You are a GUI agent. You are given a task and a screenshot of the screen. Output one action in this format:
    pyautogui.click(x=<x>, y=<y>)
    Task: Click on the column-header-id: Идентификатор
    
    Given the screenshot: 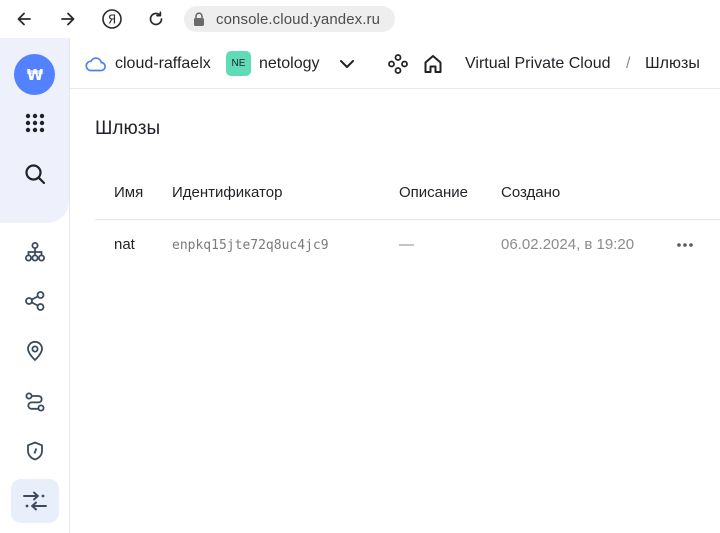 What is the action you would take?
    pyautogui.click(x=227, y=192)
    